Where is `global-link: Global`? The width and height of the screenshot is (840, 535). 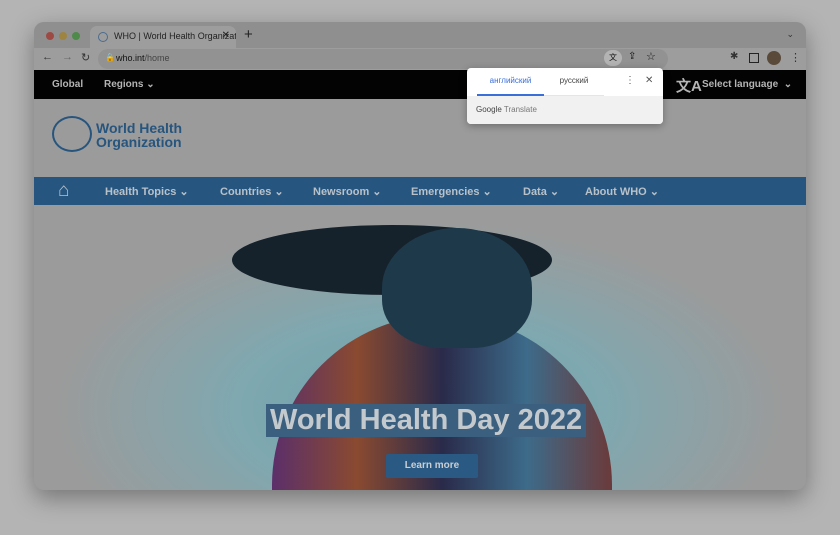 global-link: Global is located at coordinates (67, 84).